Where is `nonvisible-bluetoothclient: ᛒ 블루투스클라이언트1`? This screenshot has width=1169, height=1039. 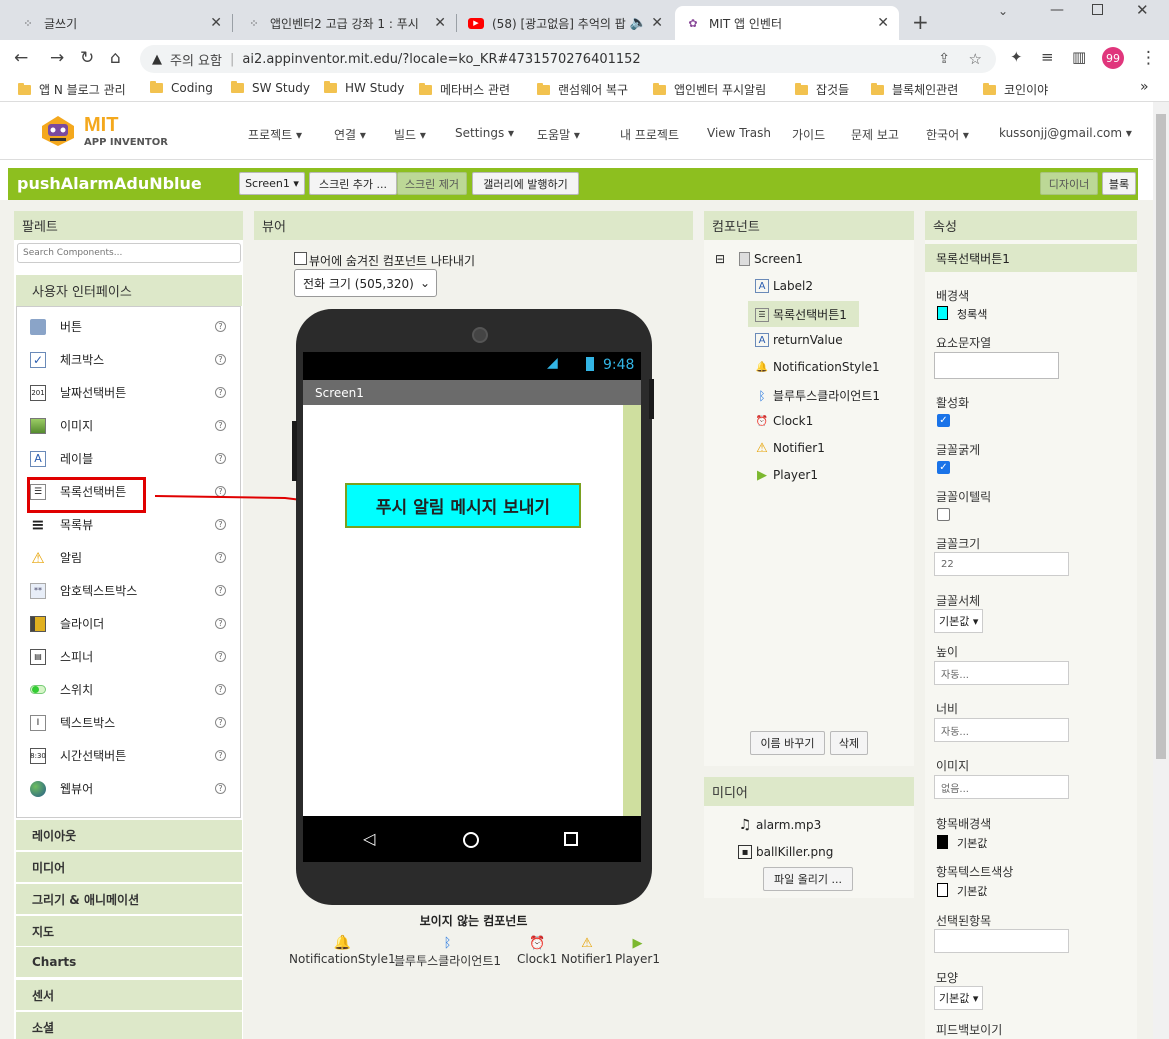 nonvisible-bluetoothclient: ᛒ 블루투스클라이언트1 is located at coordinates (447, 951).